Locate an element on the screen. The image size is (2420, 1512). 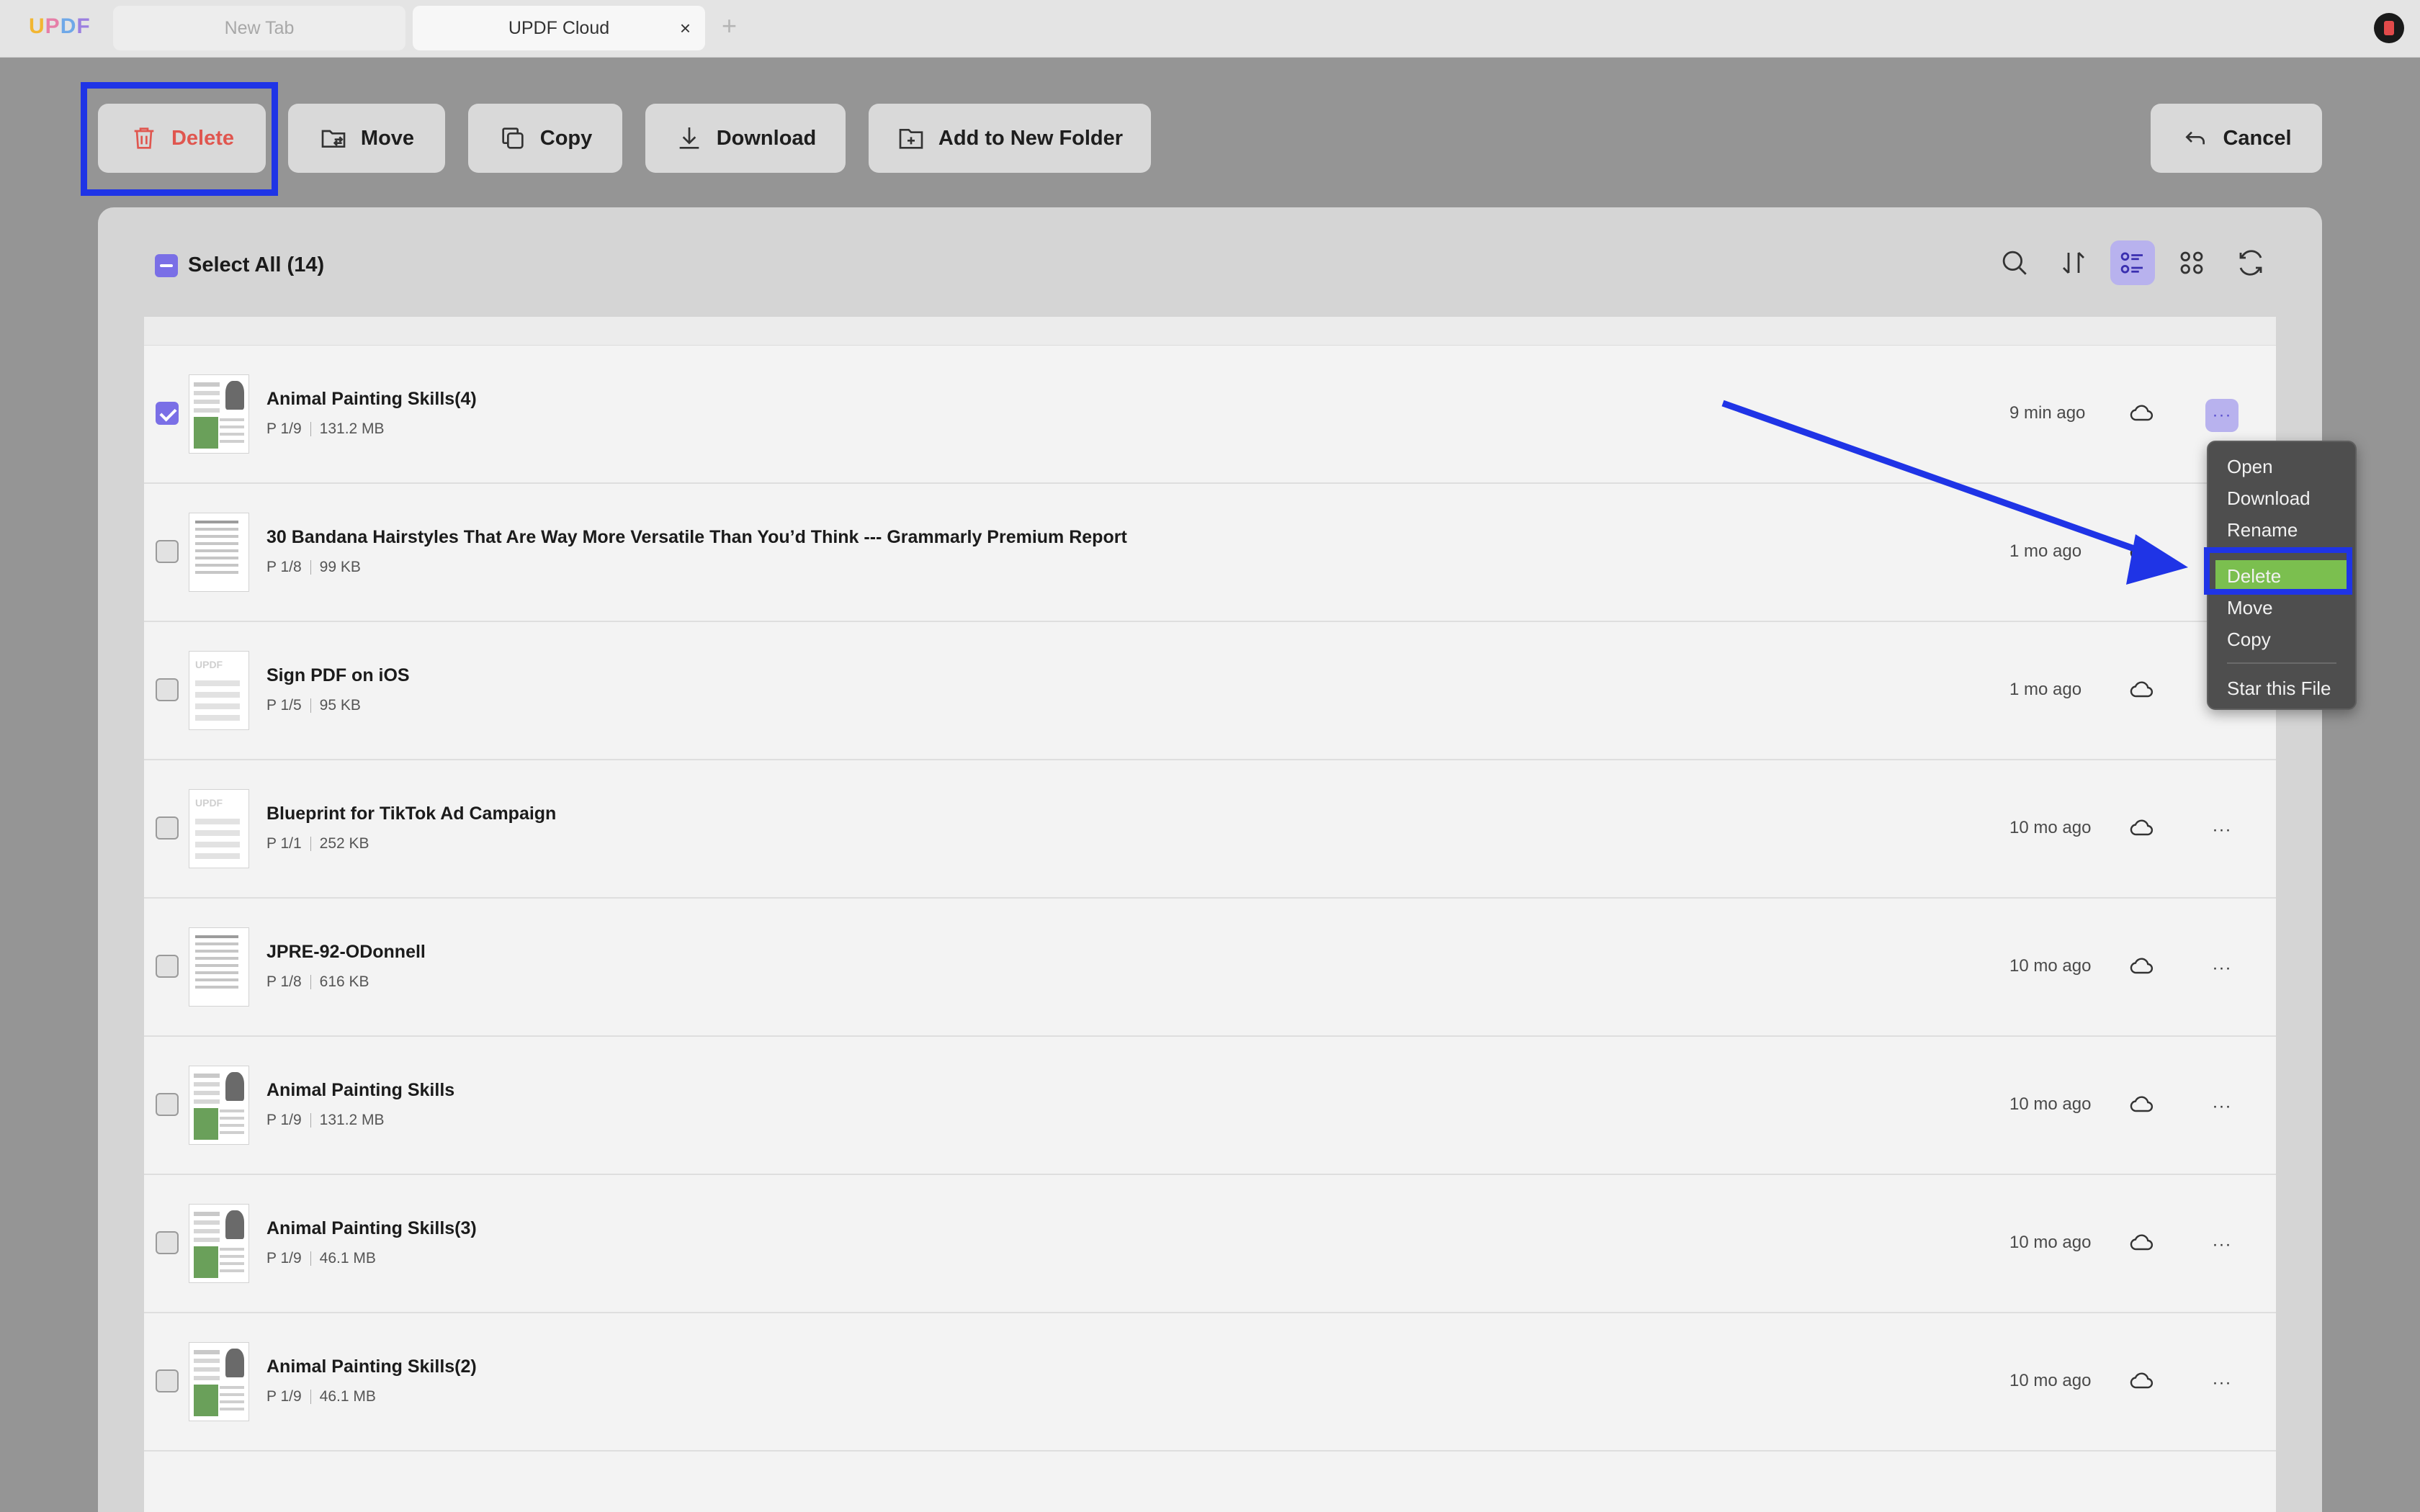
copy-button: Copy is located at coordinates (545, 138).